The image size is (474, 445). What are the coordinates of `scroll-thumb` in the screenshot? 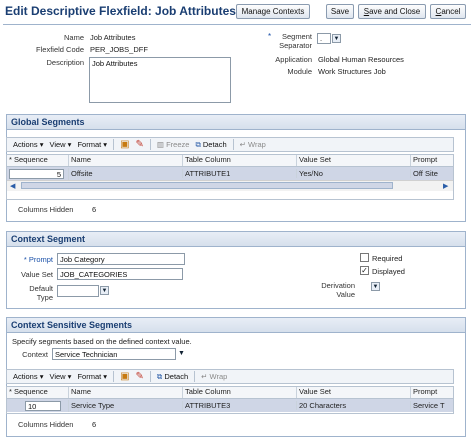 It's located at (207, 185).